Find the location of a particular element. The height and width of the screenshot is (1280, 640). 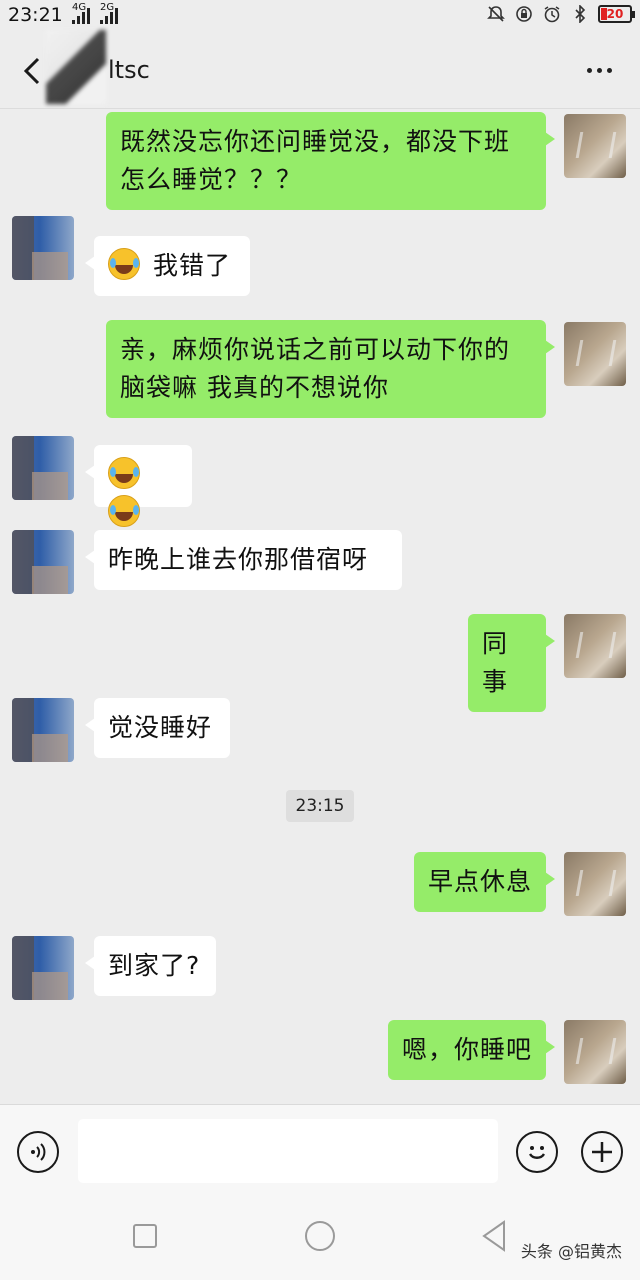

message-input-bar is located at coordinates (320, 1151).